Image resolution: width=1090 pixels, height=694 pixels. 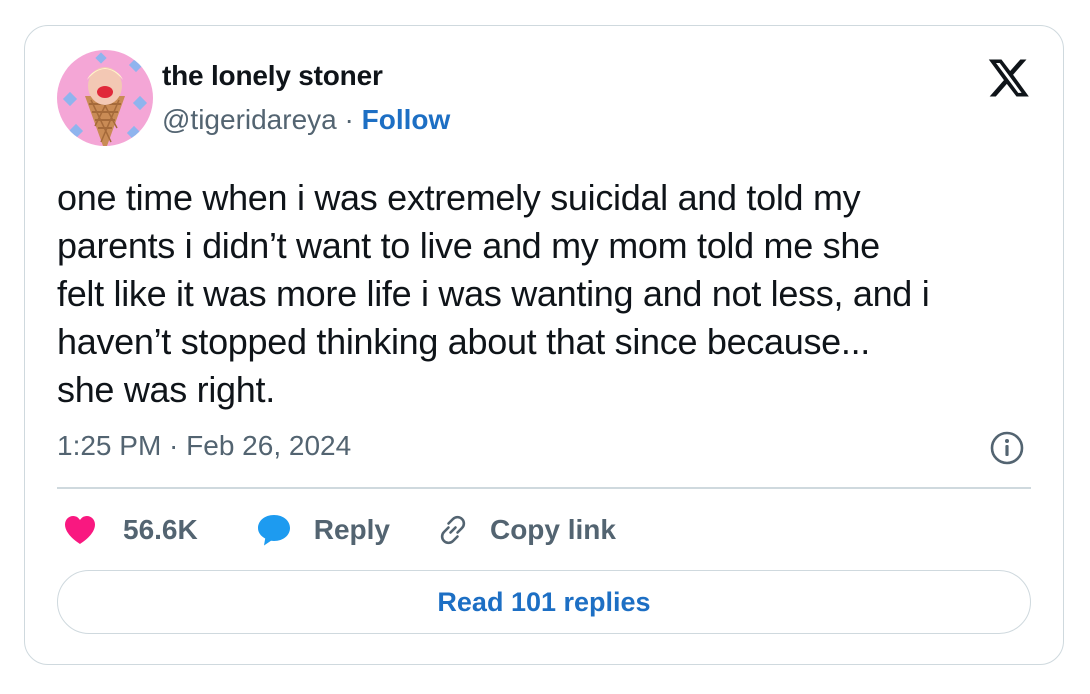 I want to click on reply-button: Reply, so click(x=323, y=530).